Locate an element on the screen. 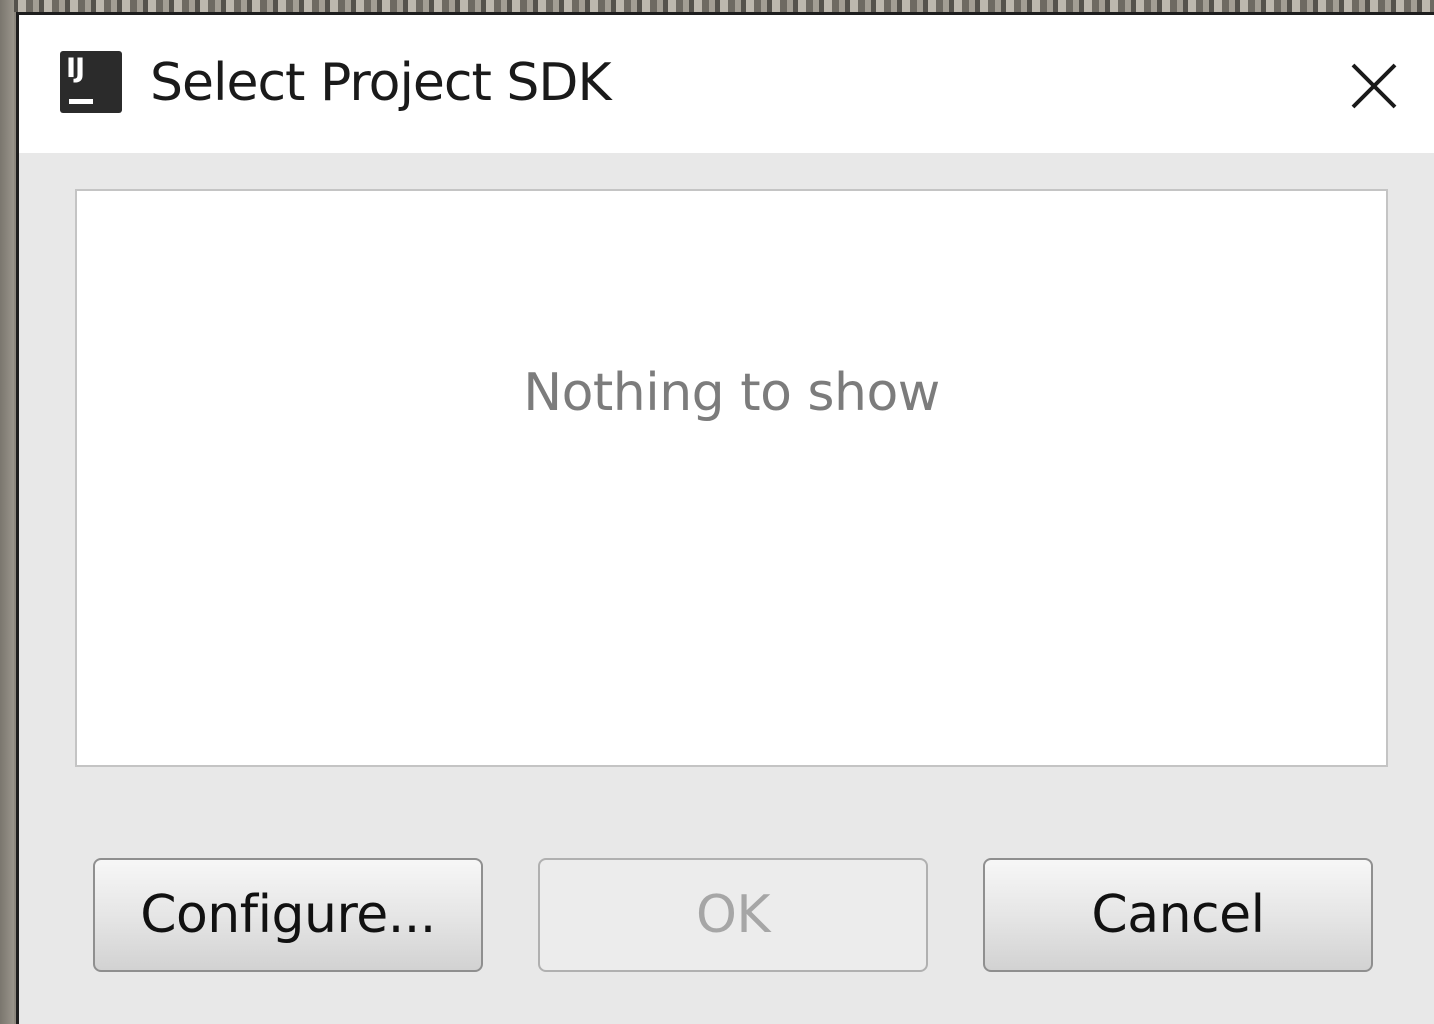  close-button is located at coordinates (1374, 86).